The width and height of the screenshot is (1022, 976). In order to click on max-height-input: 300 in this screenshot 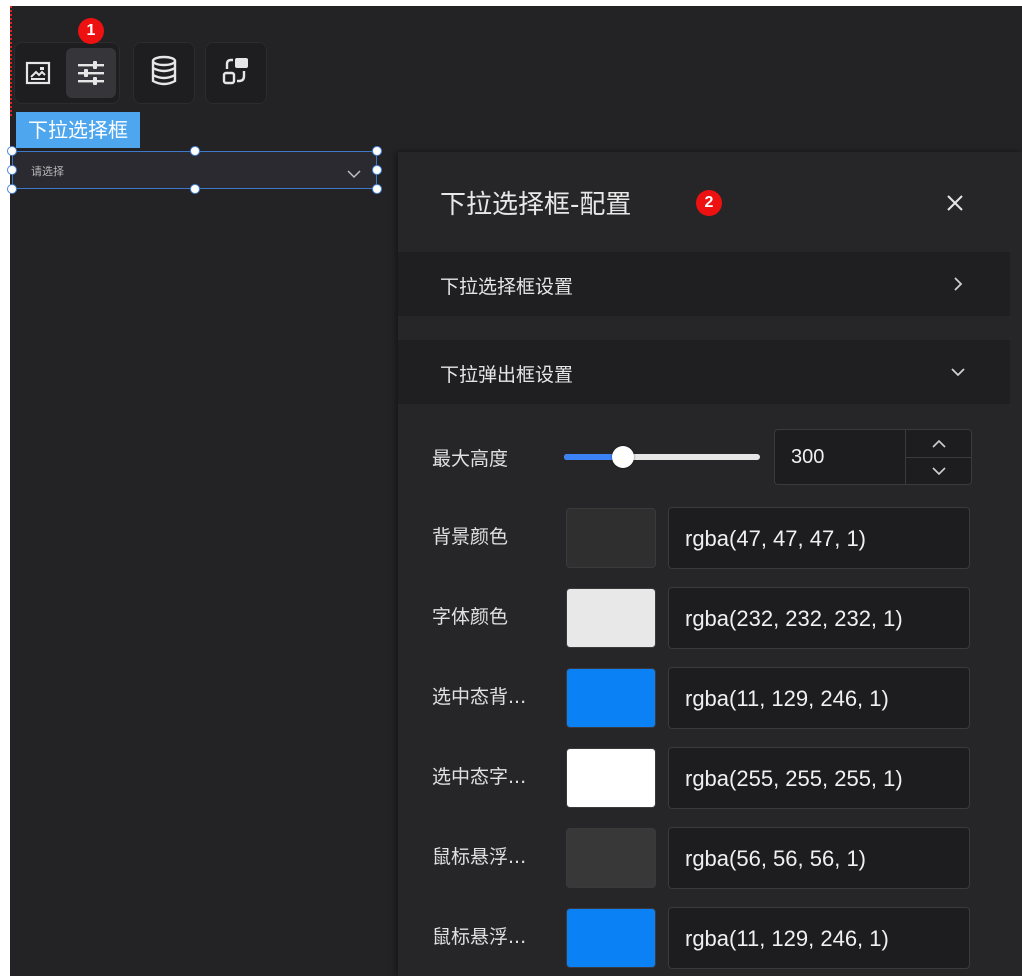, I will do `click(873, 457)`.